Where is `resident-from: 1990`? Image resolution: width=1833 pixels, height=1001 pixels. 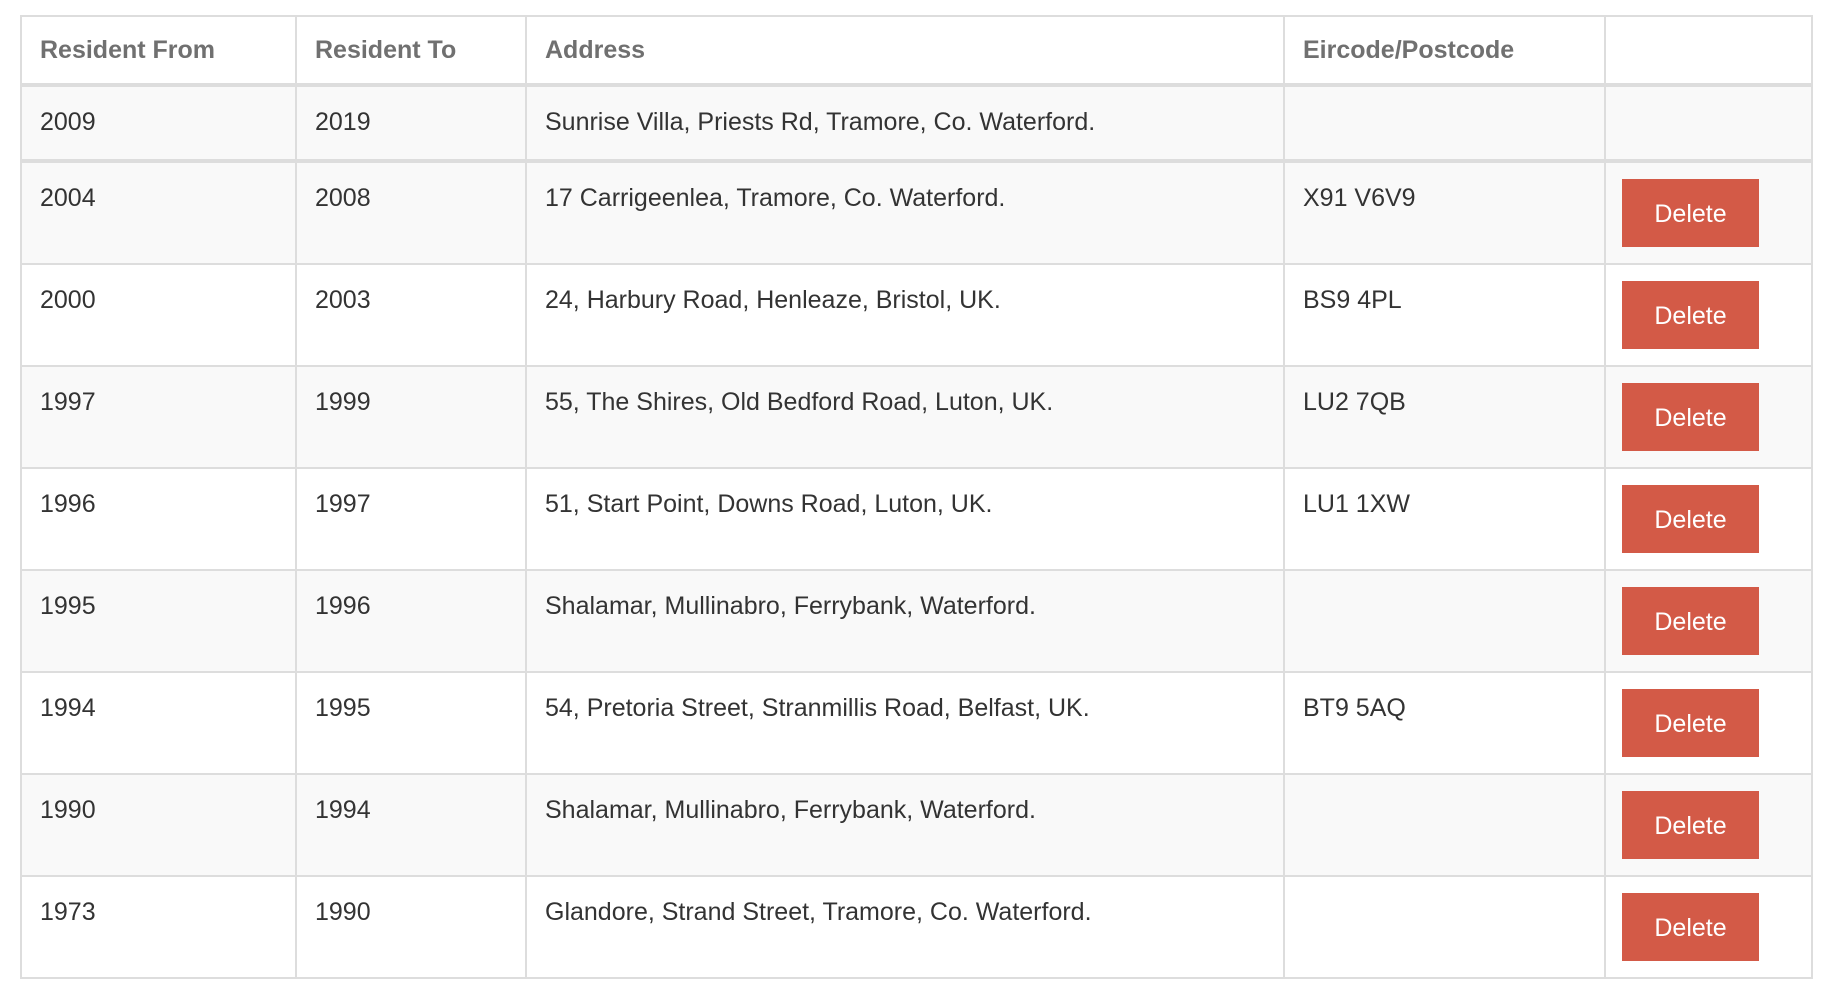
resident-from: 1990 is located at coordinates (158, 825).